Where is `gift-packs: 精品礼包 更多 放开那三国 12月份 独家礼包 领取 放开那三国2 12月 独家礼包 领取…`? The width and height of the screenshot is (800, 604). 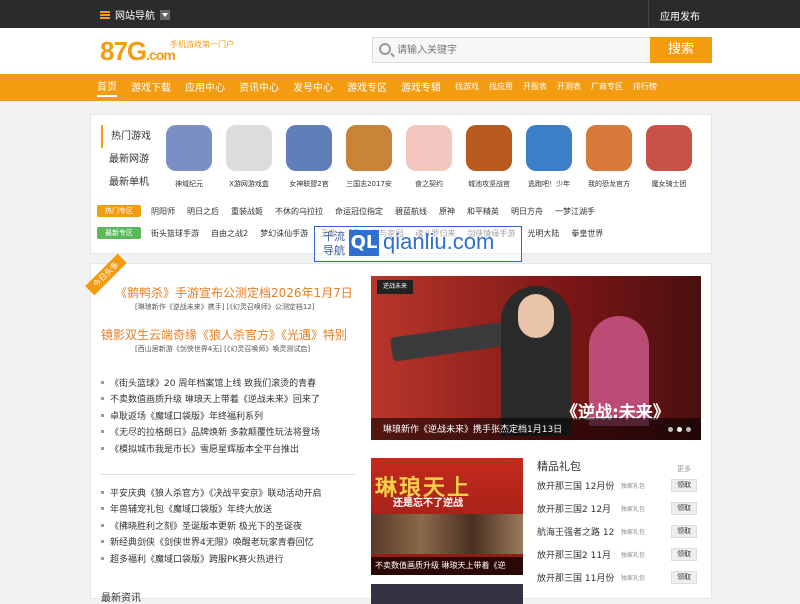 gift-packs: 精品礼包 更多 放开那三国 12月份 独家礼包 领取 放开那三国2 12月 独家礼包 领取… is located at coordinates (619, 521).